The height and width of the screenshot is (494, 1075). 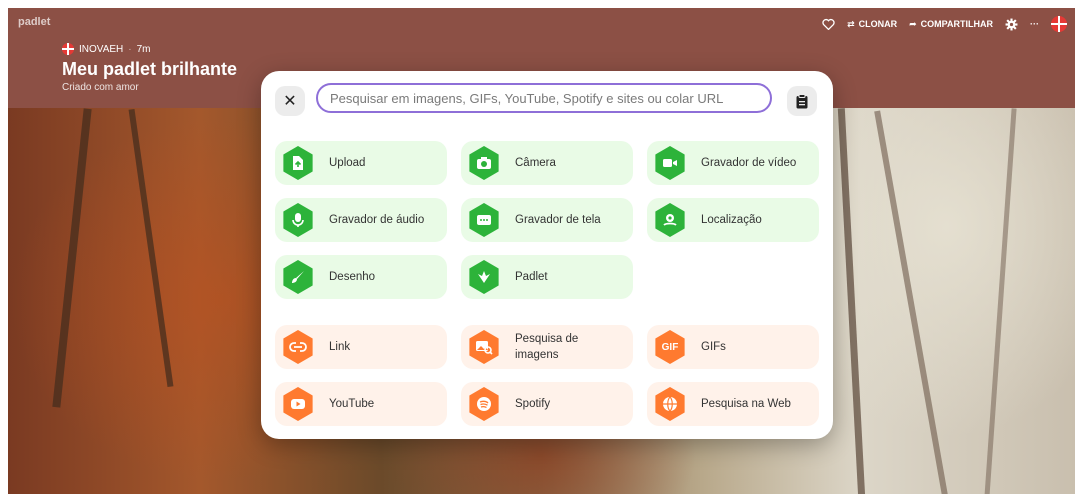 What do you see at coordinates (749, 163) in the screenshot?
I see `option-label: Gravador de vídeo` at bounding box center [749, 163].